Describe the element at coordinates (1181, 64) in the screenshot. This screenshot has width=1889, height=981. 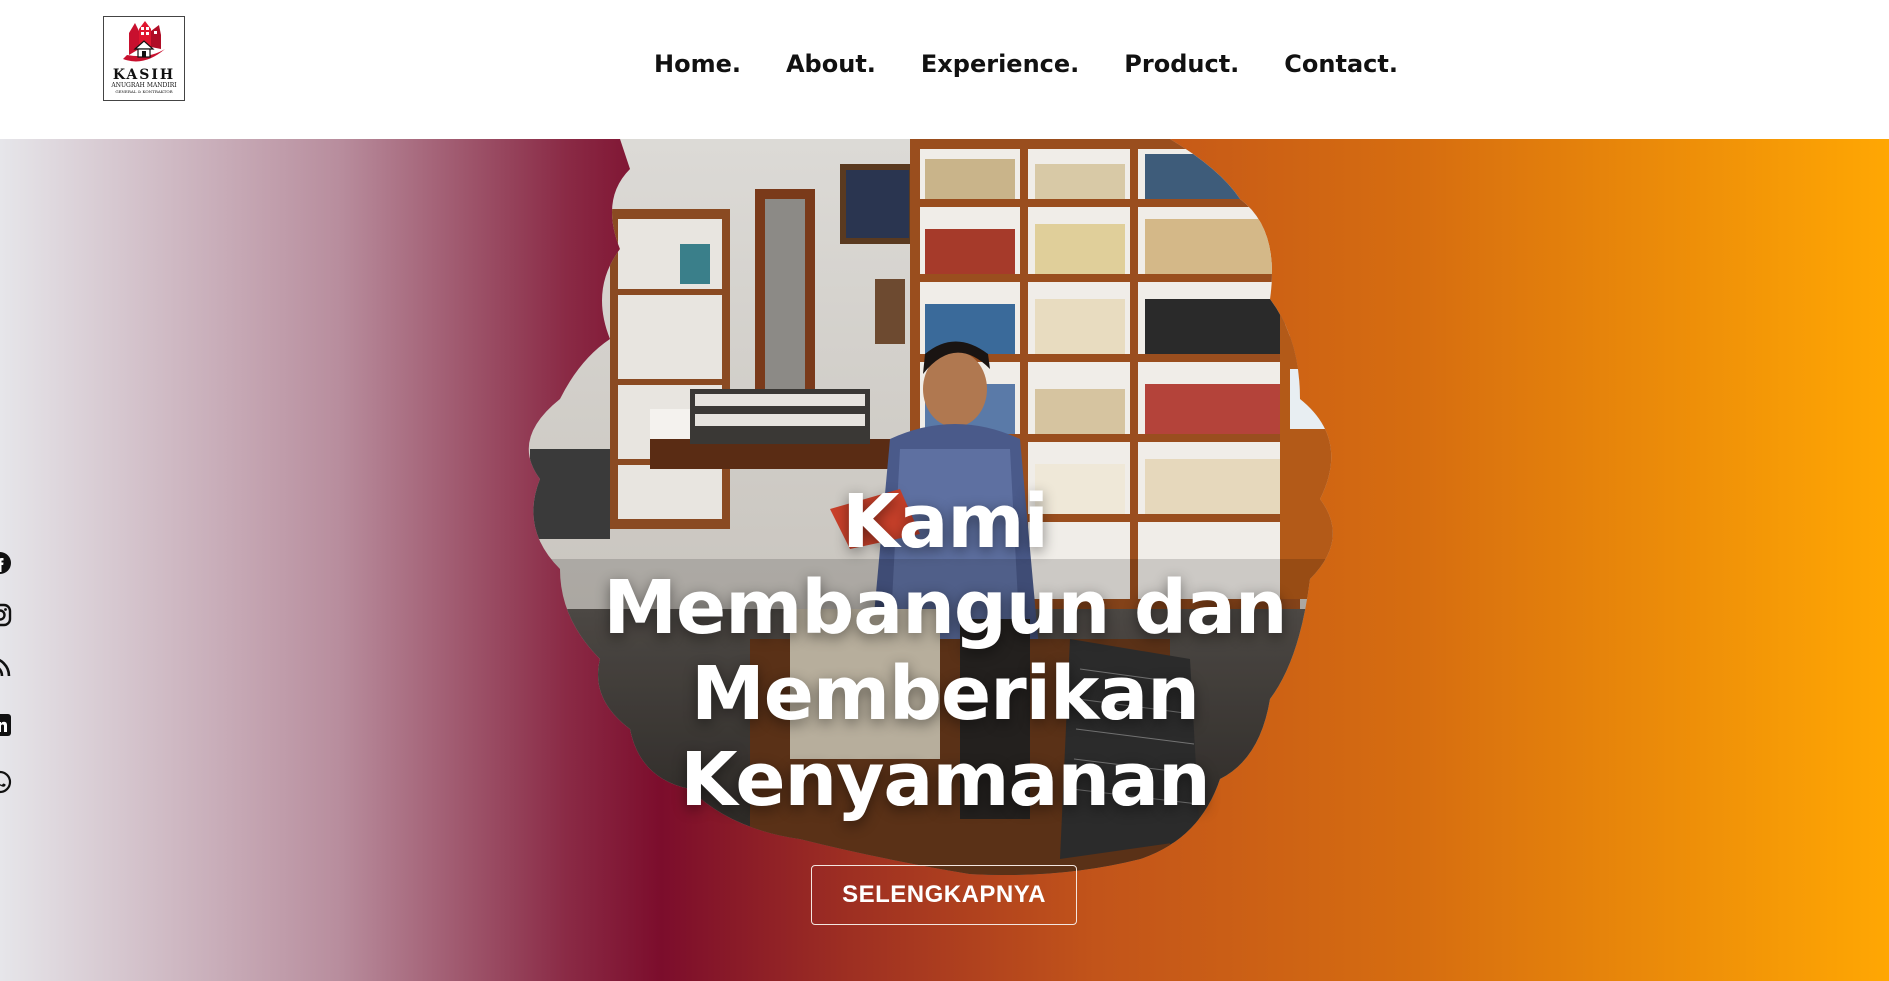
I see `nav-product: Product.` at that location.